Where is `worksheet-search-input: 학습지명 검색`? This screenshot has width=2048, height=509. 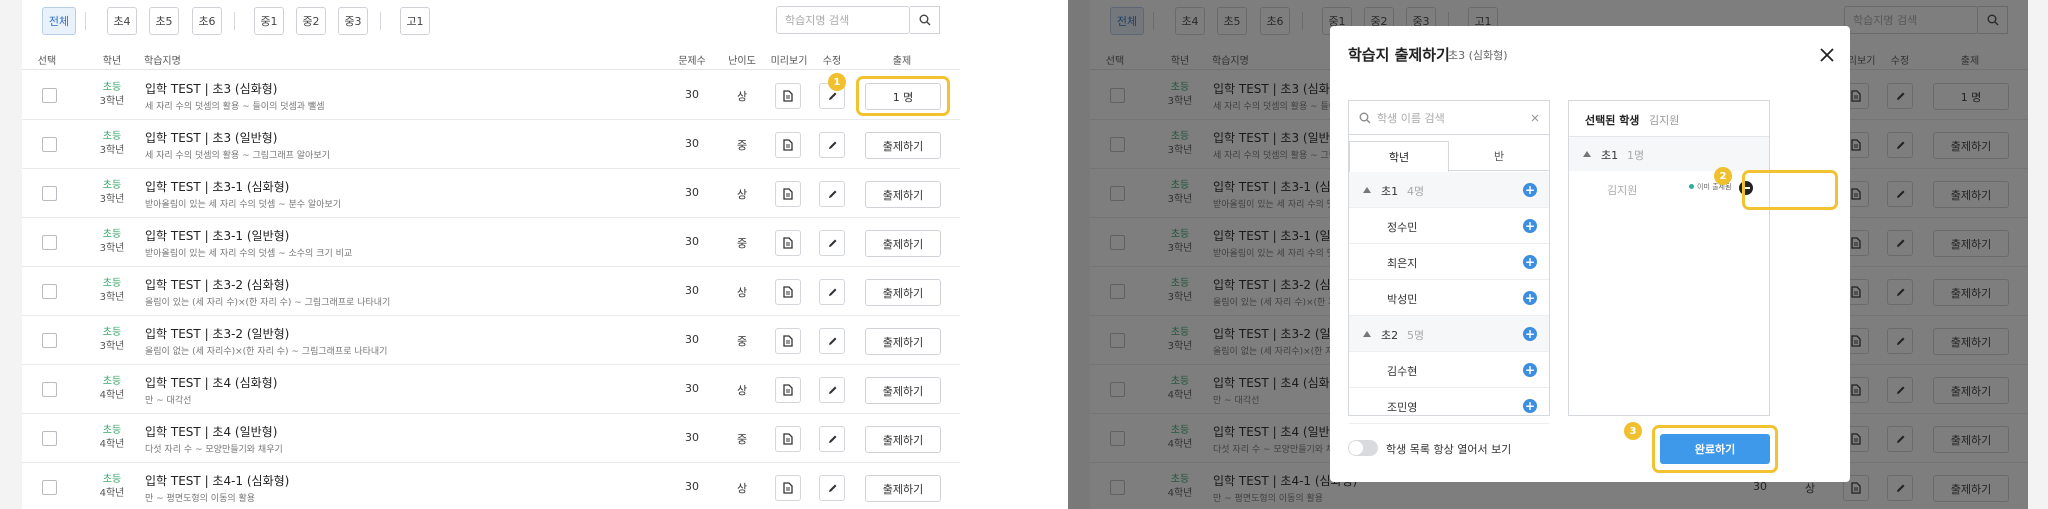
worksheet-search-input: 학습지명 검색 is located at coordinates (843, 20).